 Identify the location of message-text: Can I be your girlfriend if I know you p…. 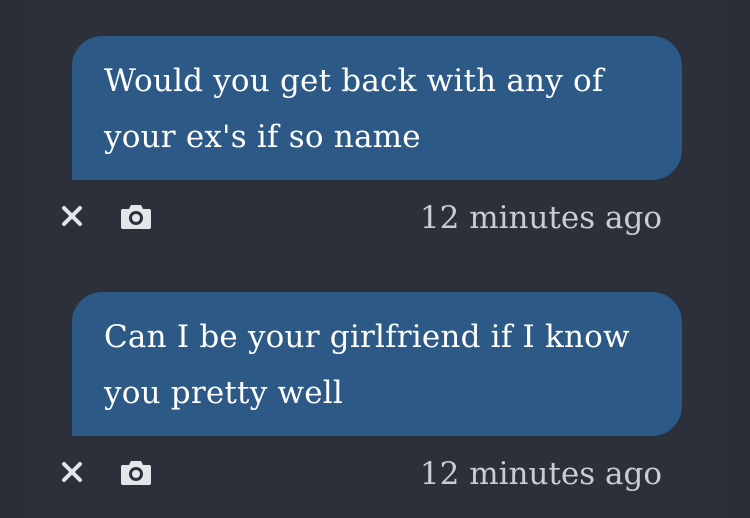
(367, 365).